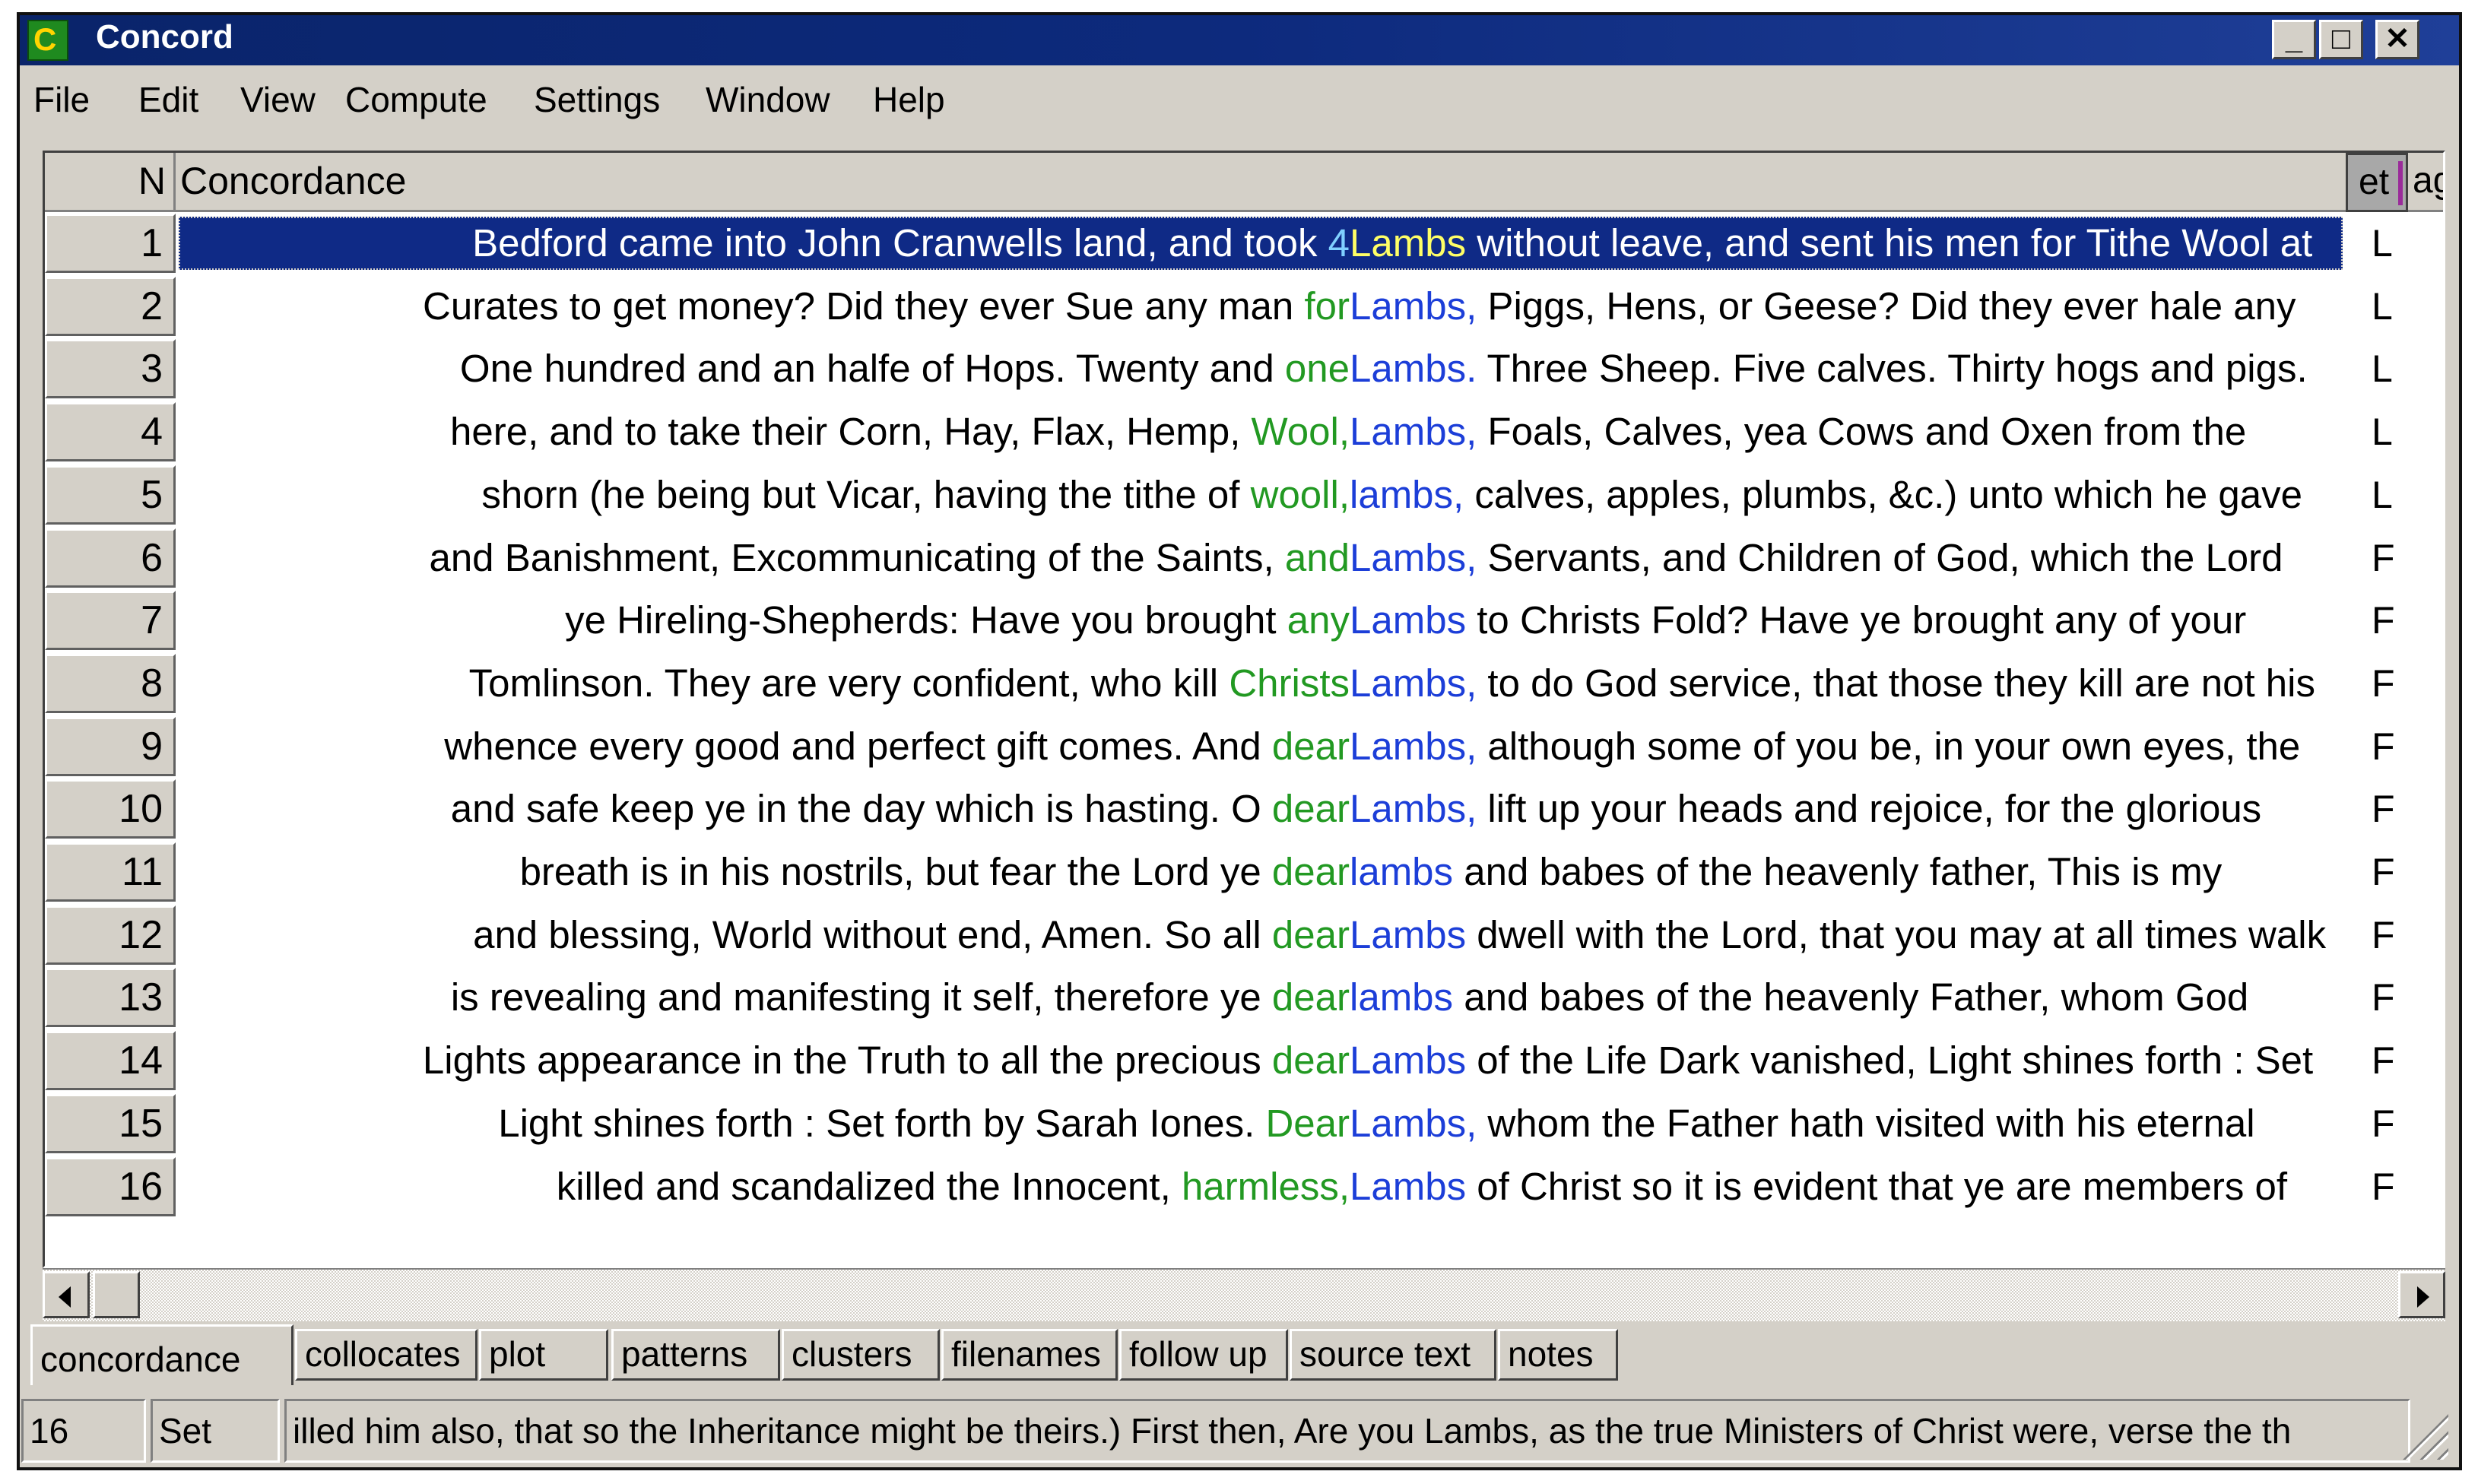 The image size is (2478, 1484). What do you see at coordinates (110, 935) in the screenshot?
I see `row-number: 12` at bounding box center [110, 935].